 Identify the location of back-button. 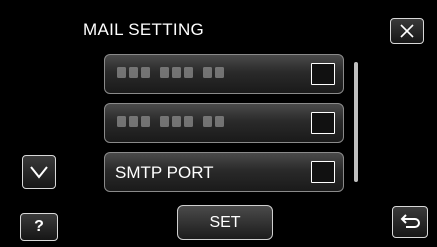
(410, 222).